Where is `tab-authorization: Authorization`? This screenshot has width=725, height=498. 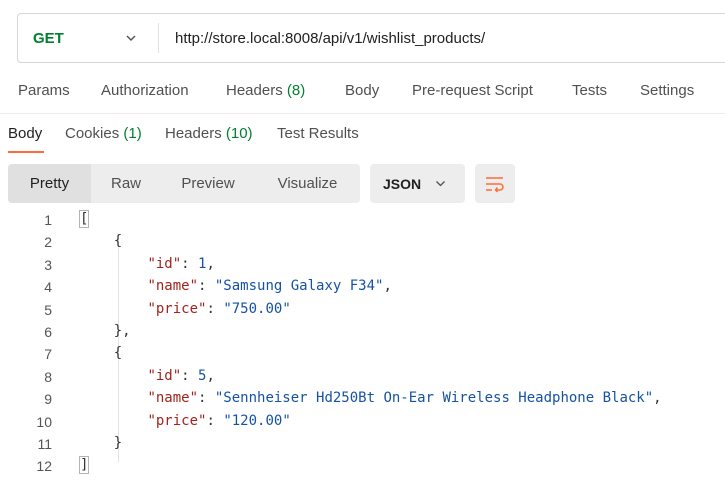
tab-authorization: Authorization is located at coordinates (145, 90).